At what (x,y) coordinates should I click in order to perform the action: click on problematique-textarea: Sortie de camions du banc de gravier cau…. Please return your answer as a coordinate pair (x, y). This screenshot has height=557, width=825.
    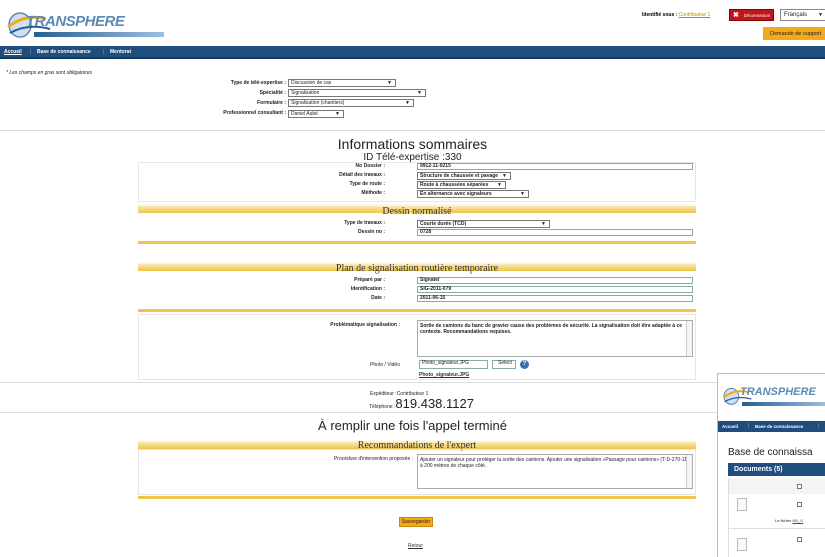
    Looking at the image, I should click on (555, 338).